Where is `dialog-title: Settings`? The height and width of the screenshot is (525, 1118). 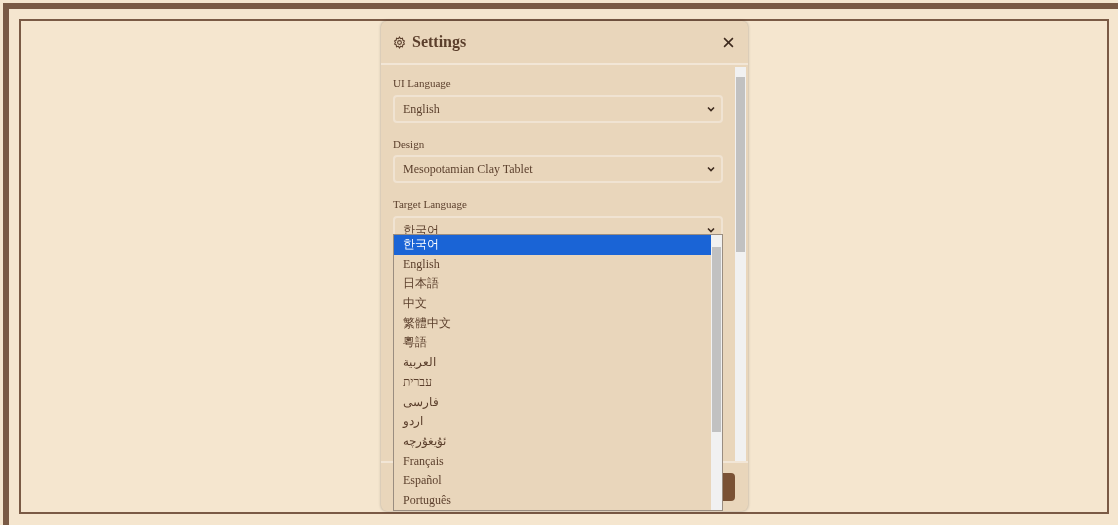
dialog-title: Settings is located at coordinates (440, 42).